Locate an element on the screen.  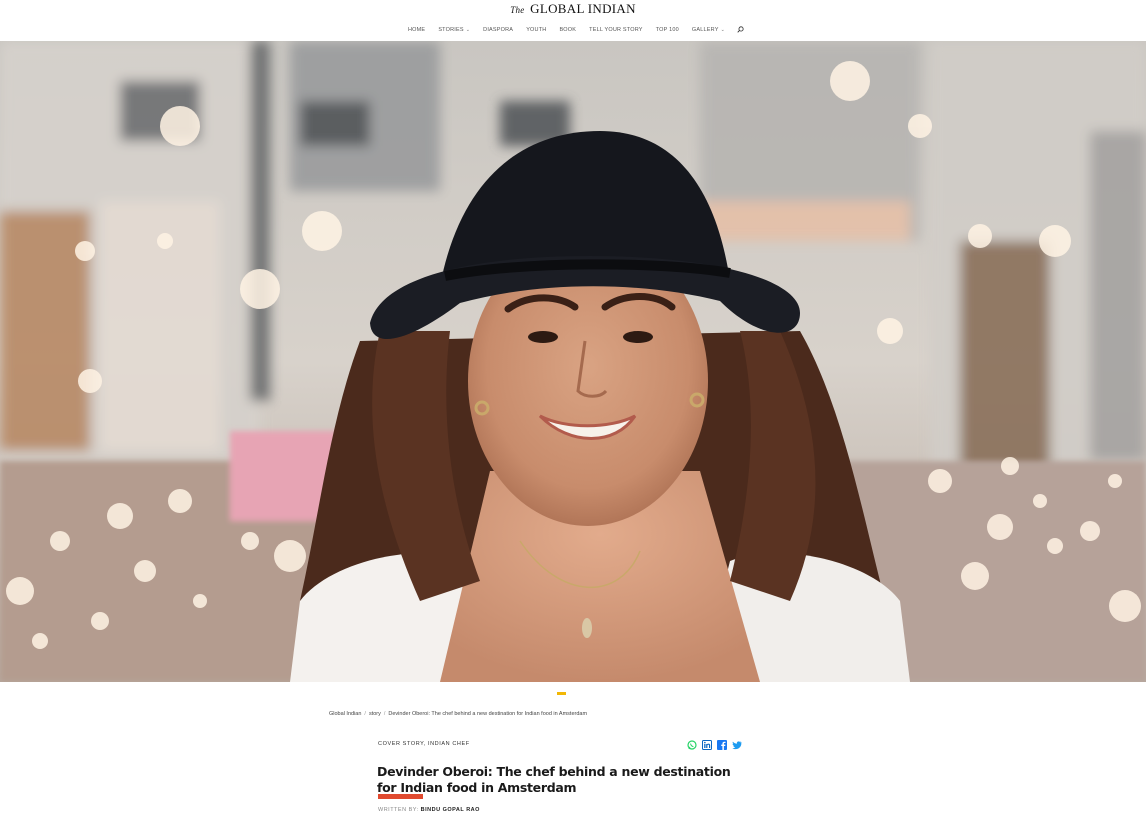
nav-item-label: YOUTH is located at coordinates (536, 29).